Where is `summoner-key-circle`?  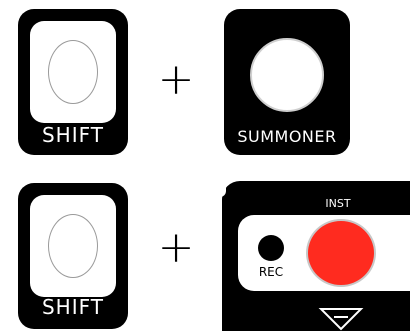 summoner-key-circle is located at coordinates (287, 75).